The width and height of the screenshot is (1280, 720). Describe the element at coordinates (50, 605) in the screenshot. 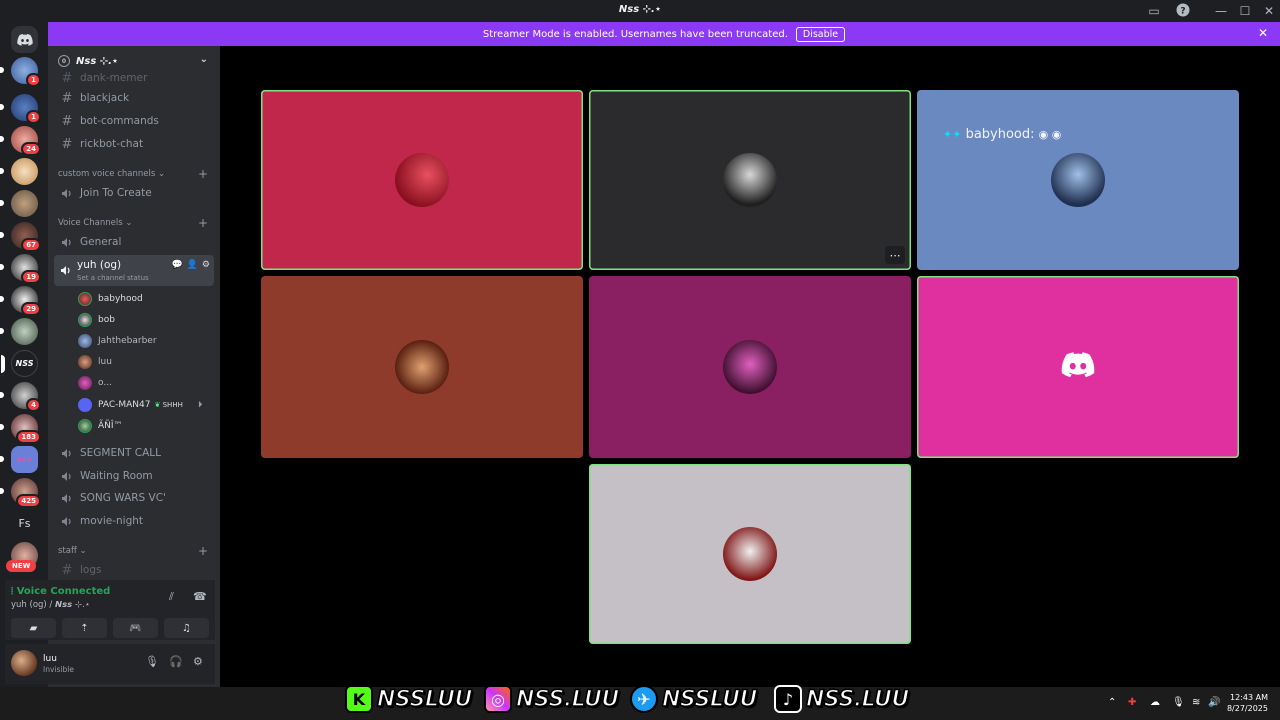

I see `voice-location: yuh (og) / 𝙉𝙨𝙨 ⊹.⋆` at that location.